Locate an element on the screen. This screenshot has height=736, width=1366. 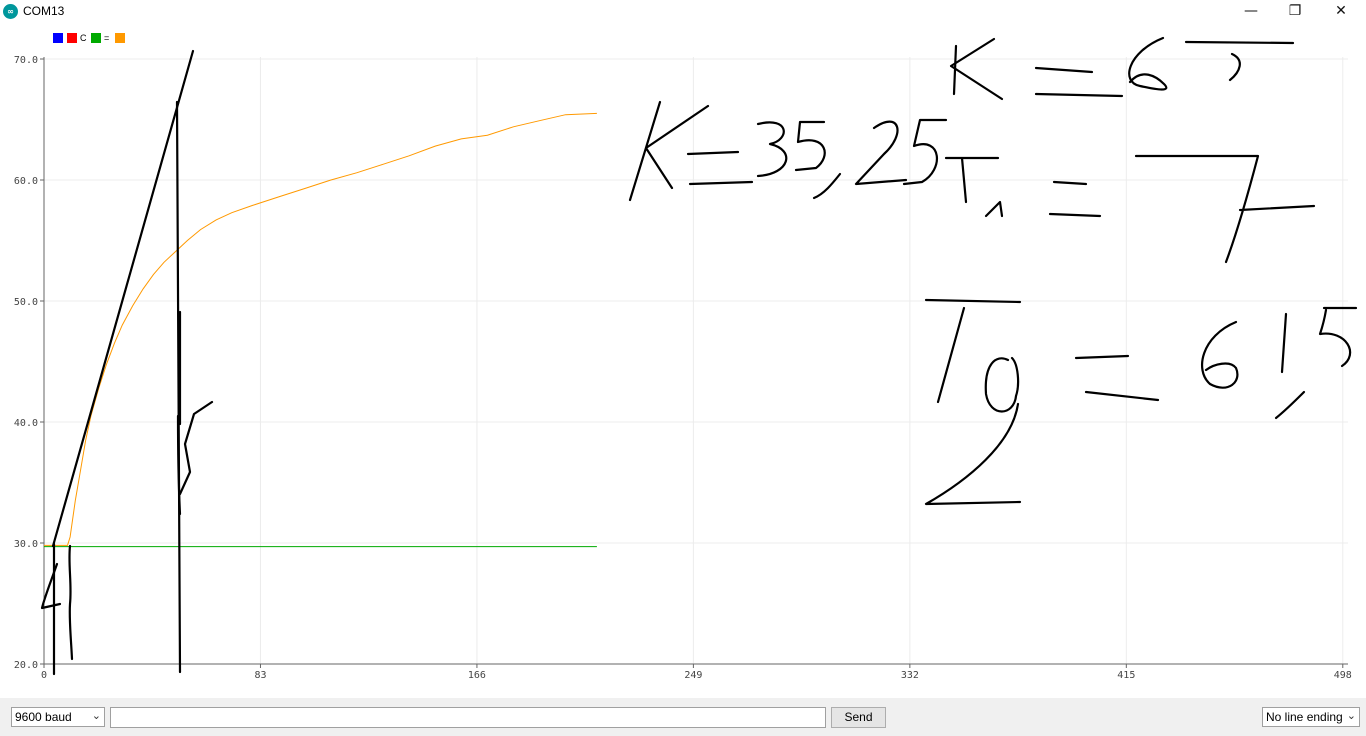
x-tick-label: 332 is located at coordinates (910, 675).